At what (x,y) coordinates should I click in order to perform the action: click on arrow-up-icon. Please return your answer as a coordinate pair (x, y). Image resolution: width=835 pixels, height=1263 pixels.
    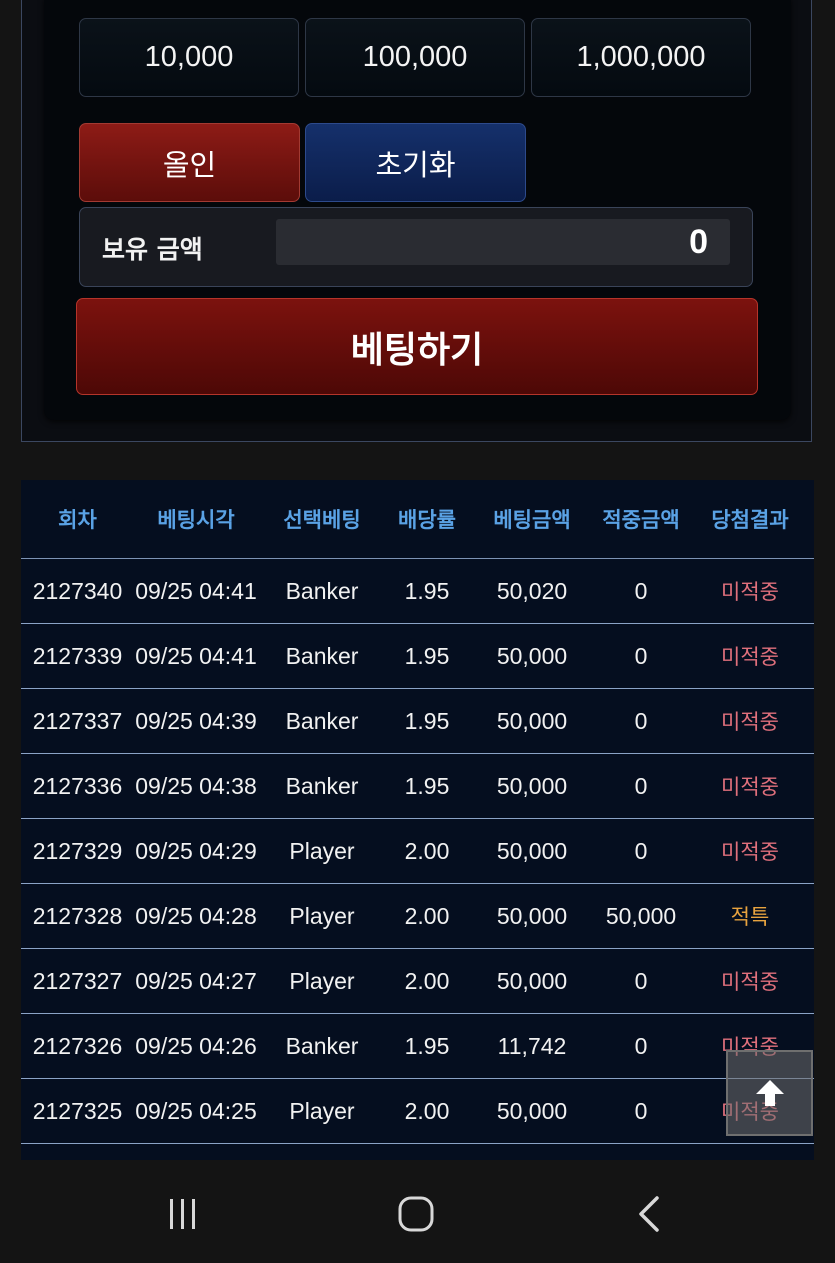
    Looking at the image, I should click on (769, 1093).